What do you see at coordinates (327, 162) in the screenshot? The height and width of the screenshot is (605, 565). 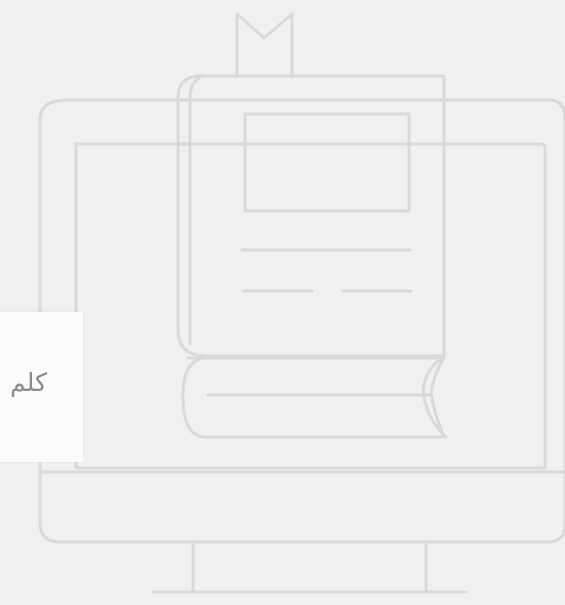 I see `book-image-frame` at bounding box center [327, 162].